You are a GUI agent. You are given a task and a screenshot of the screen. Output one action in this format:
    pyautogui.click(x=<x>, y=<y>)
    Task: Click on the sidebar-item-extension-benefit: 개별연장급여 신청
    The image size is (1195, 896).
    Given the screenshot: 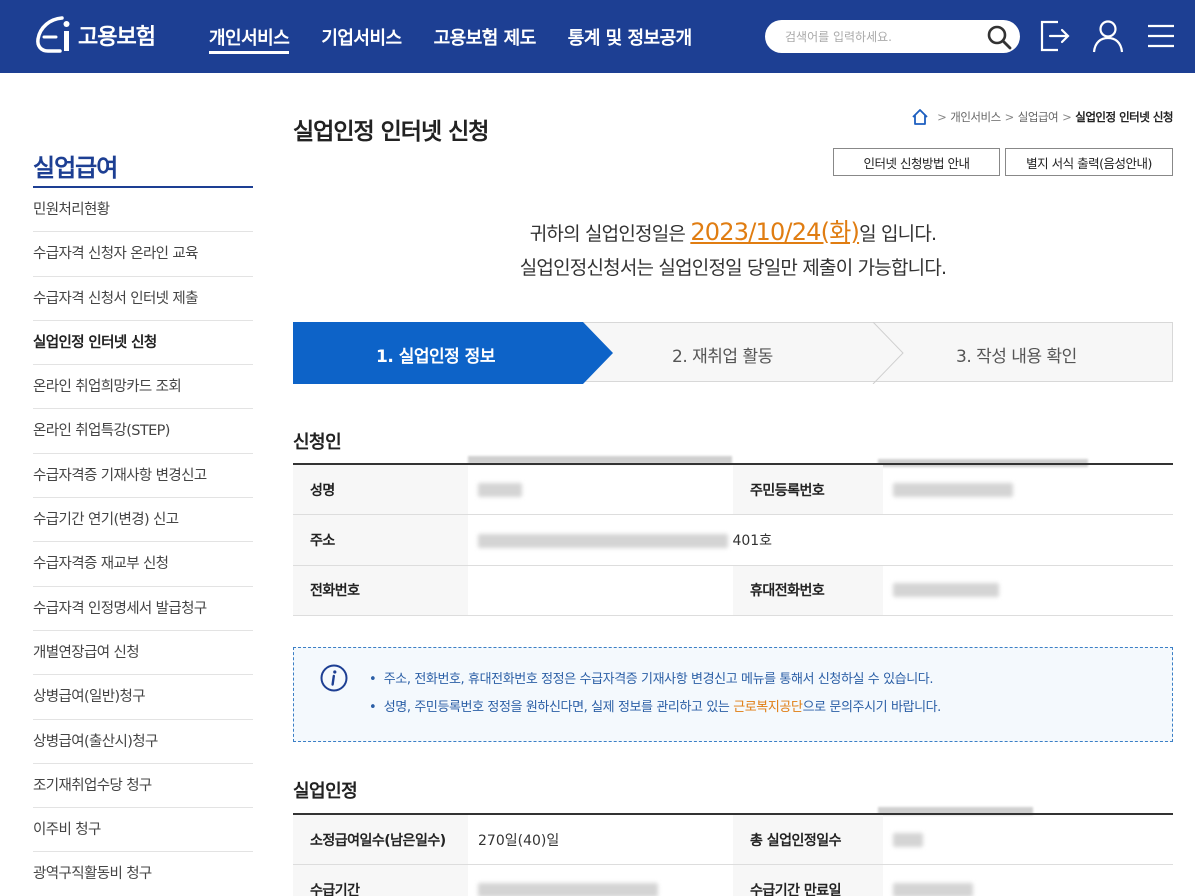 What is the action you would take?
    pyautogui.click(x=143, y=653)
    